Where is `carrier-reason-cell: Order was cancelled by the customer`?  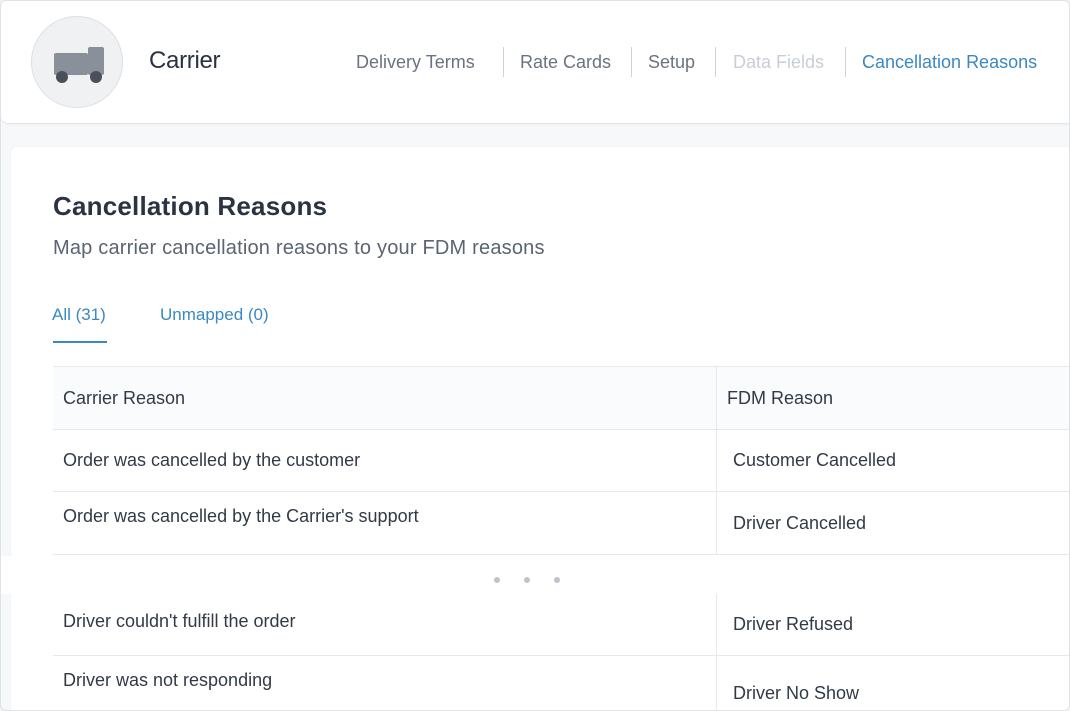
carrier-reason-cell: Order was cancelled by the customer is located at coordinates (212, 459).